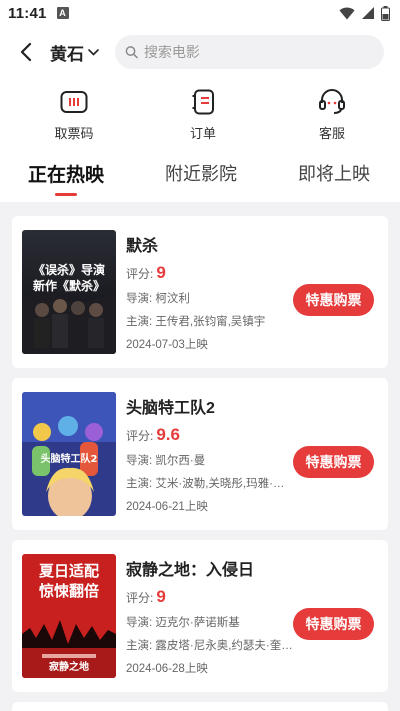  Describe the element at coordinates (74, 102) in the screenshot. I see `ticket-code-icon` at that location.